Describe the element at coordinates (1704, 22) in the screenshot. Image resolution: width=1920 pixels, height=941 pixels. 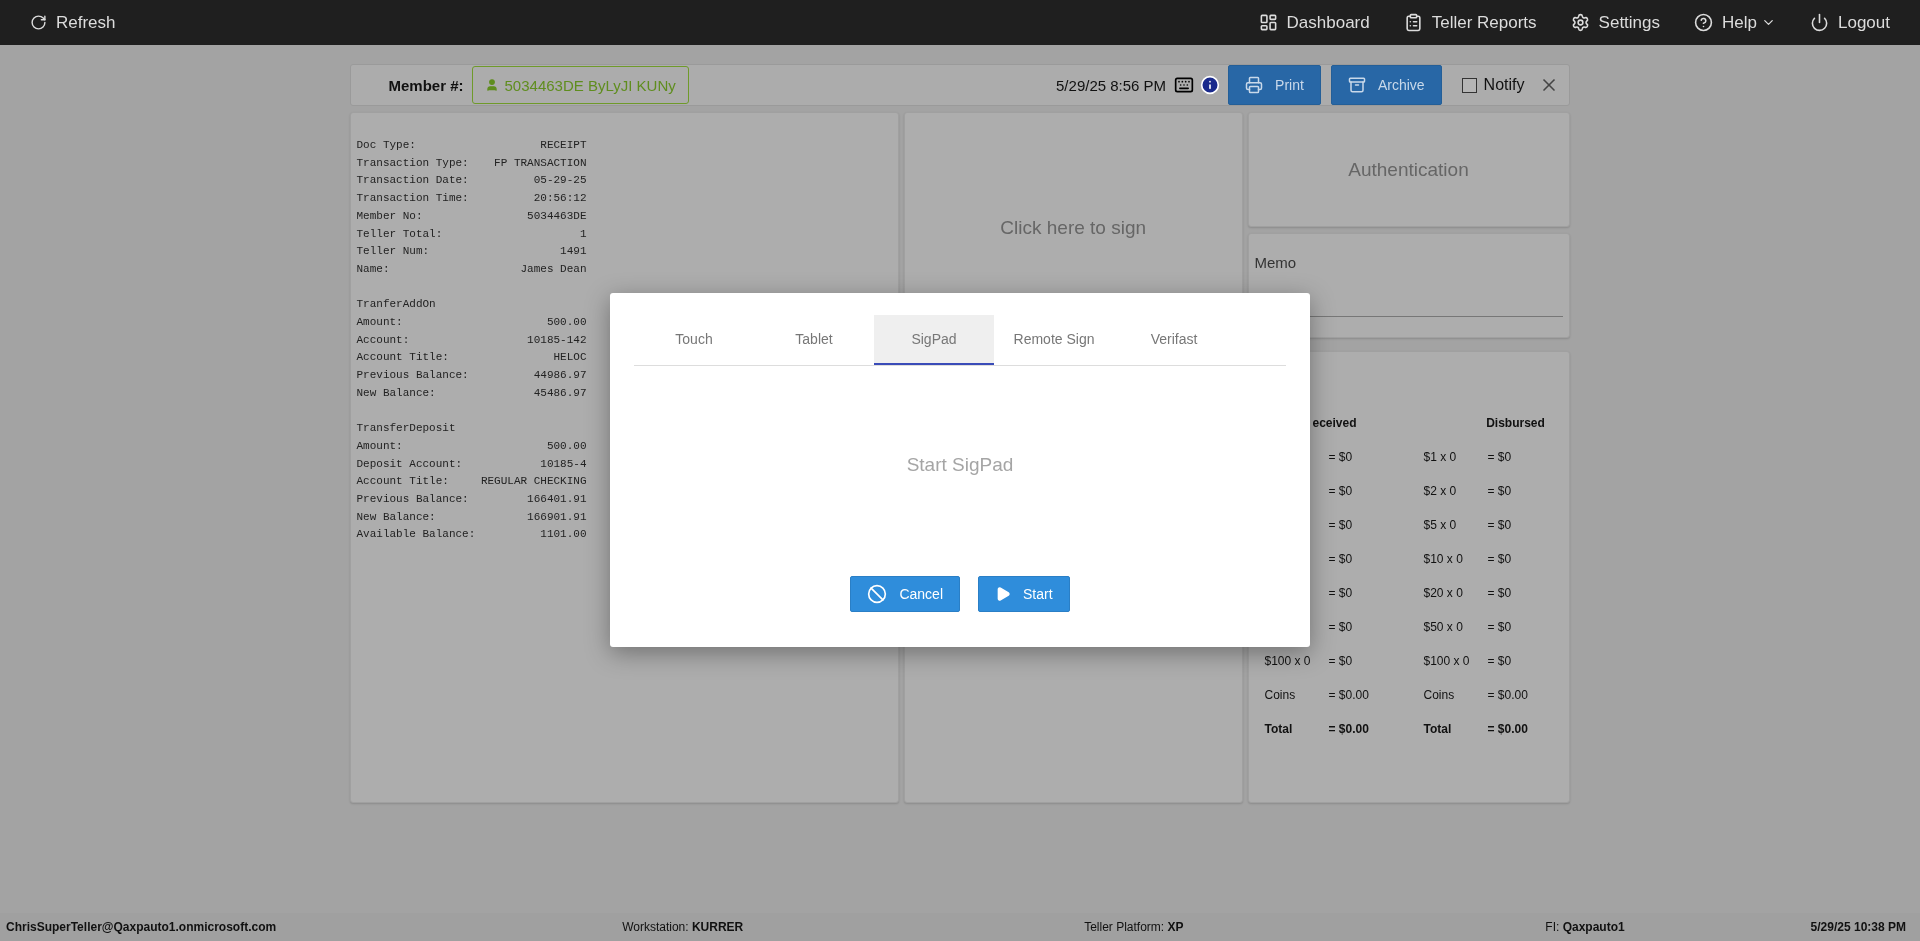
I see `help-icon` at that location.